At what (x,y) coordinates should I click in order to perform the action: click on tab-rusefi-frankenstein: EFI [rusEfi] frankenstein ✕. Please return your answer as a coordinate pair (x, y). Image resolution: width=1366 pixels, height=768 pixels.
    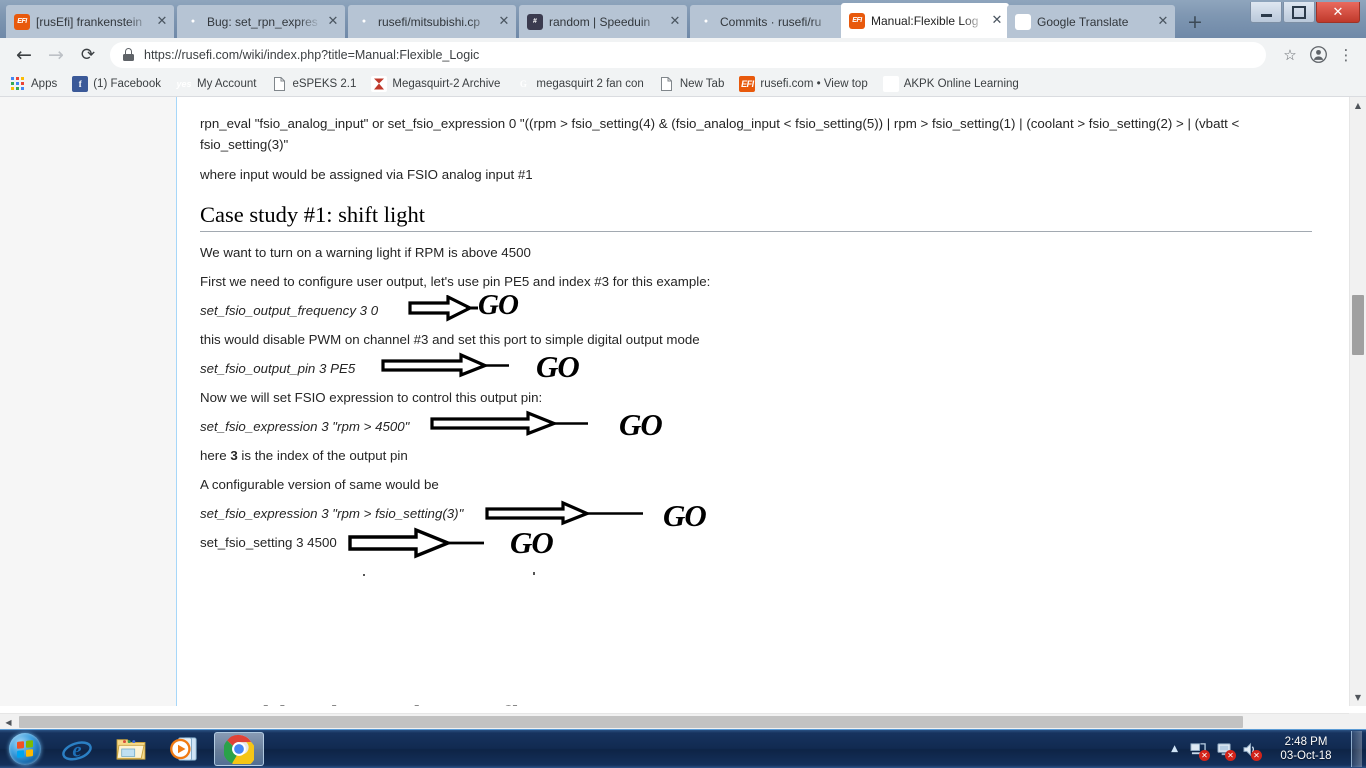
    Looking at the image, I should click on (90, 21).